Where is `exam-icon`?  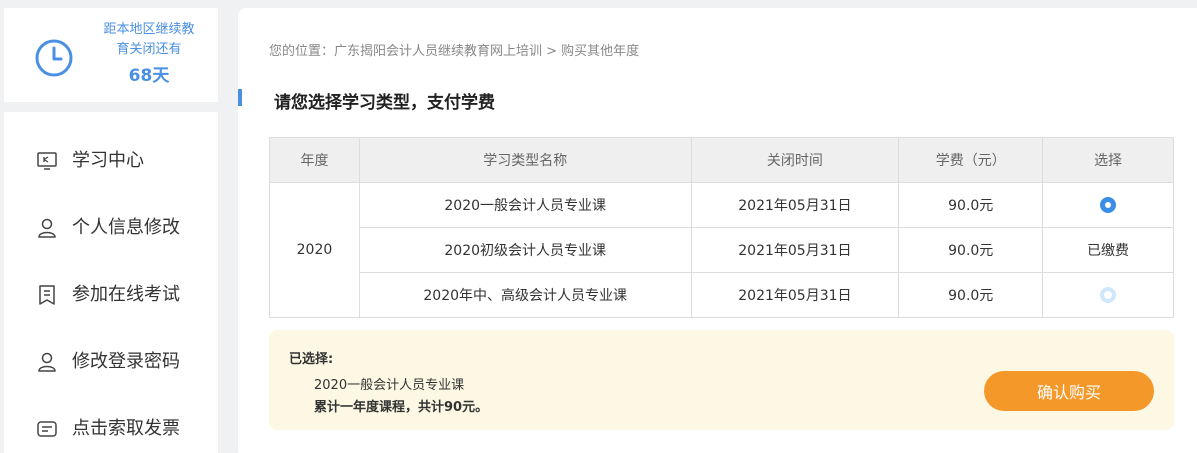 exam-icon is located at coordinates (47, 295).